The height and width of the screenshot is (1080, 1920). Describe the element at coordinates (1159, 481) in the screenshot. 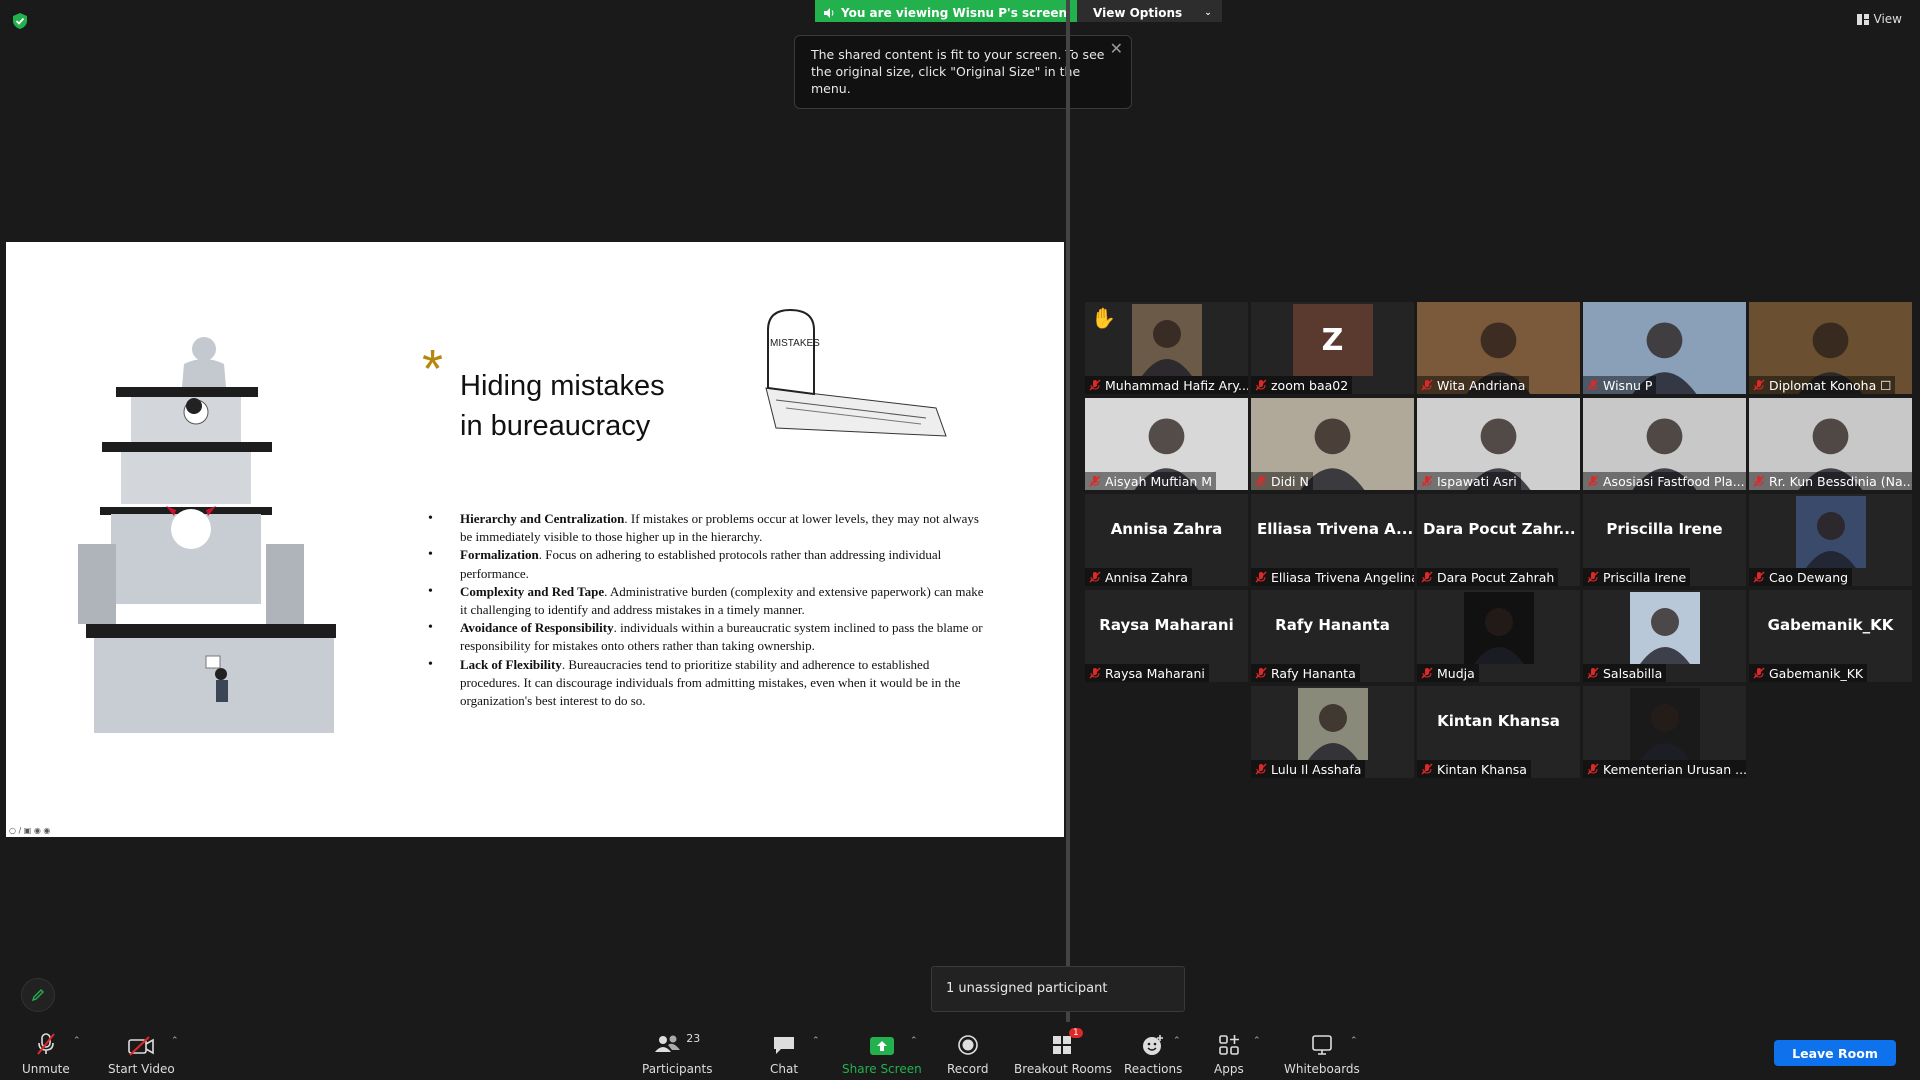

I see `participant-name: Aisyah Muftian M` at that location.